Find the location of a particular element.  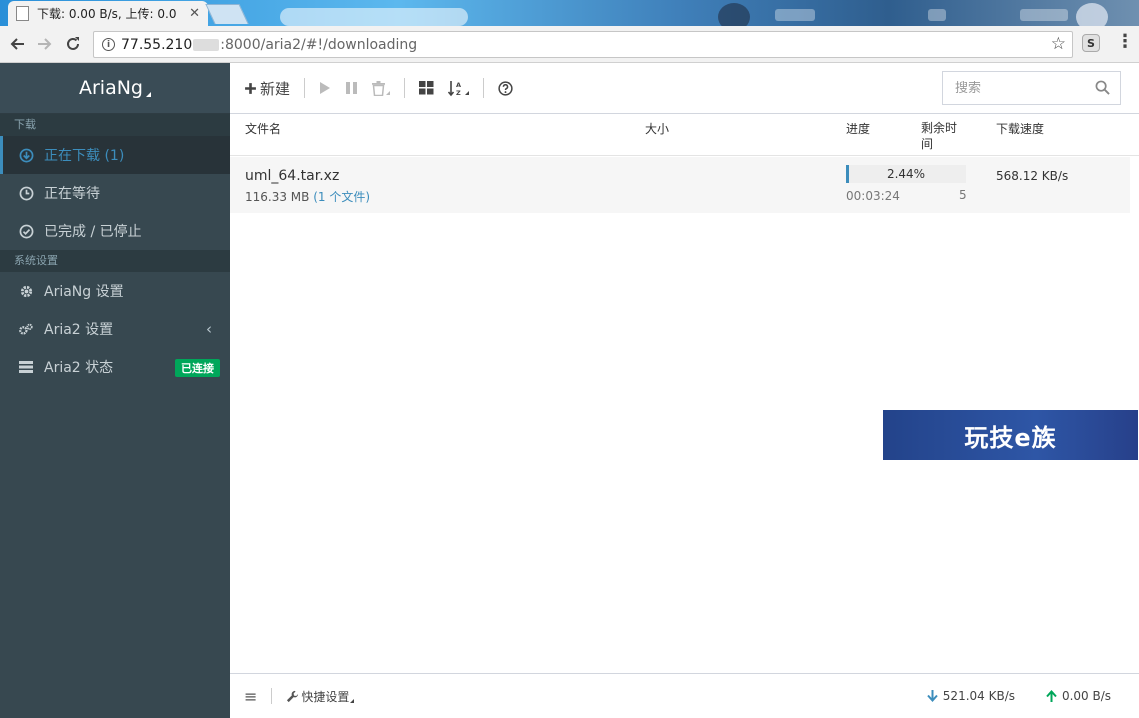

global-upload-speed: 0.00 B/s is located at coordinates (1078, 696).